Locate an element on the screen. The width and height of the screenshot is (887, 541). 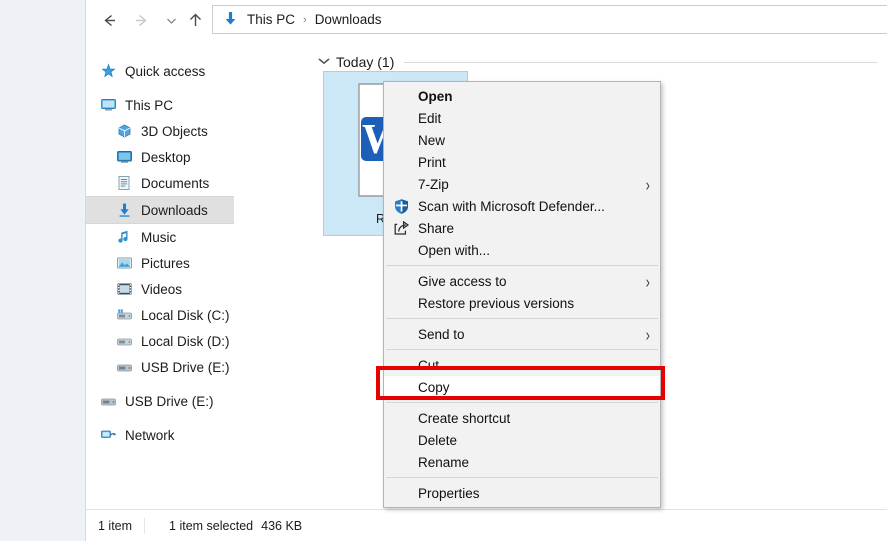
sidebar-item-label: Downloads is located at coordinates (174, 210).